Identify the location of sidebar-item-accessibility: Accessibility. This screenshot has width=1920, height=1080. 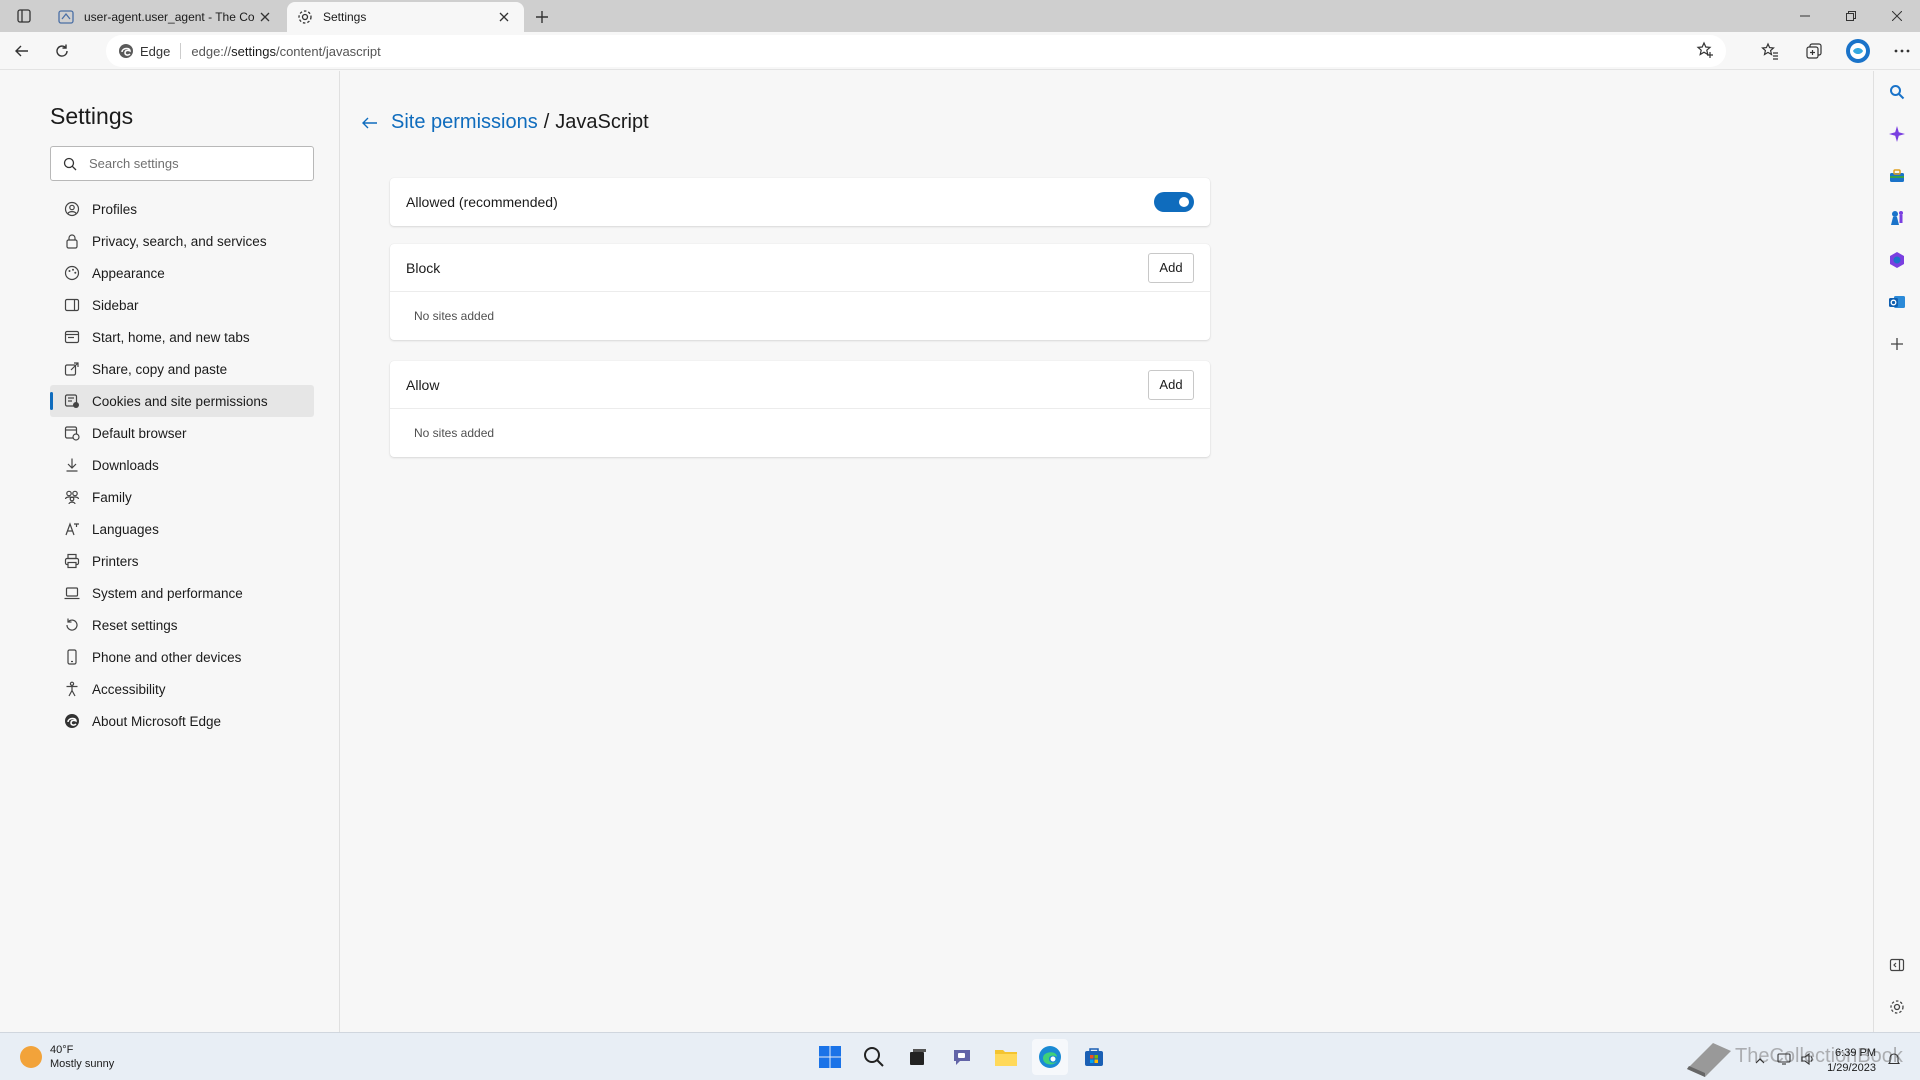
(182, 689).